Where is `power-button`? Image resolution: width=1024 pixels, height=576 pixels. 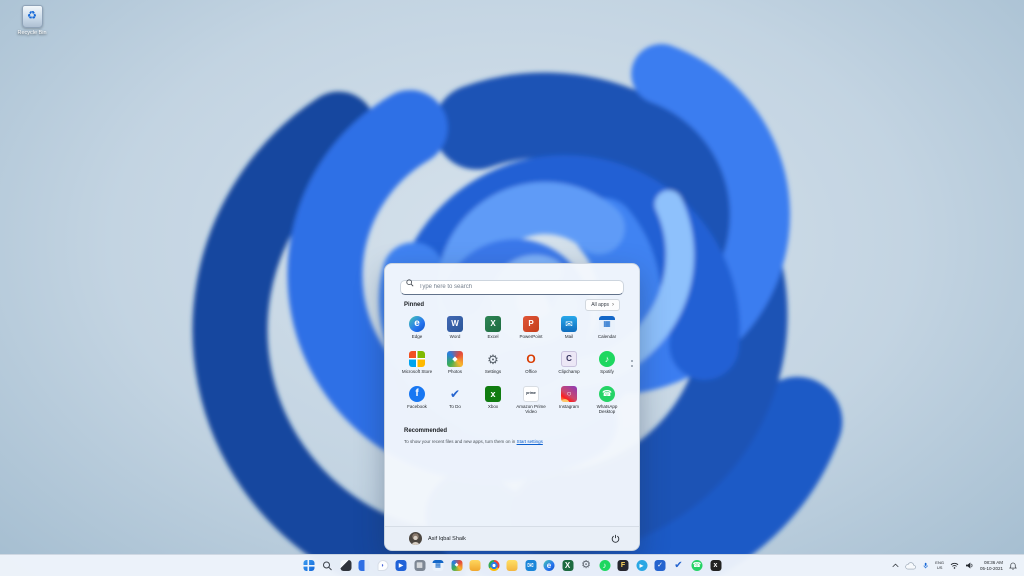 power-button is located at coordinates (615, 539).